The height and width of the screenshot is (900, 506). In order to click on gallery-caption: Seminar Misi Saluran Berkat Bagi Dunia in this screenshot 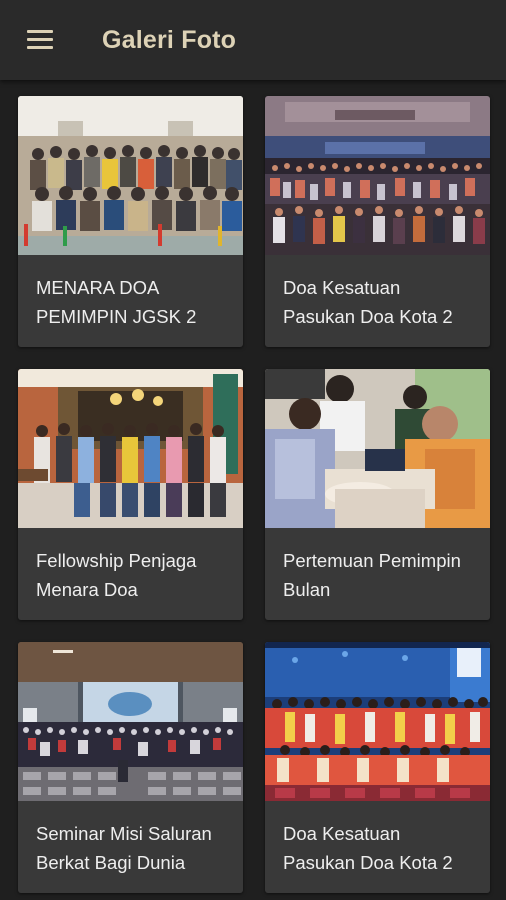, I will do `click(124, 848)`.